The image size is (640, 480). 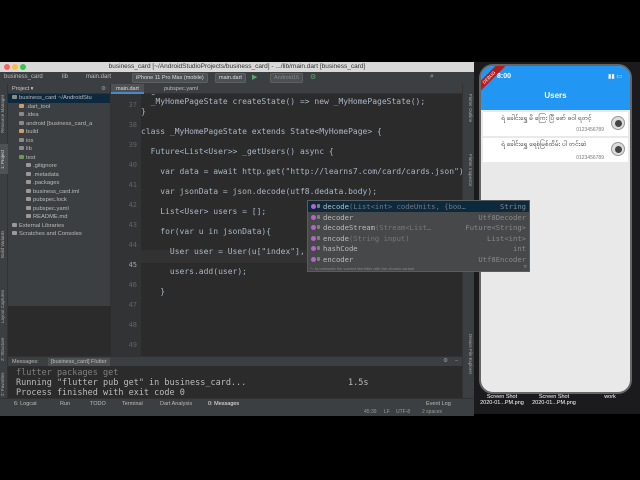 I want to click on tool-tab-layout-captures: Layout Captures, so click(x=4, y=306).